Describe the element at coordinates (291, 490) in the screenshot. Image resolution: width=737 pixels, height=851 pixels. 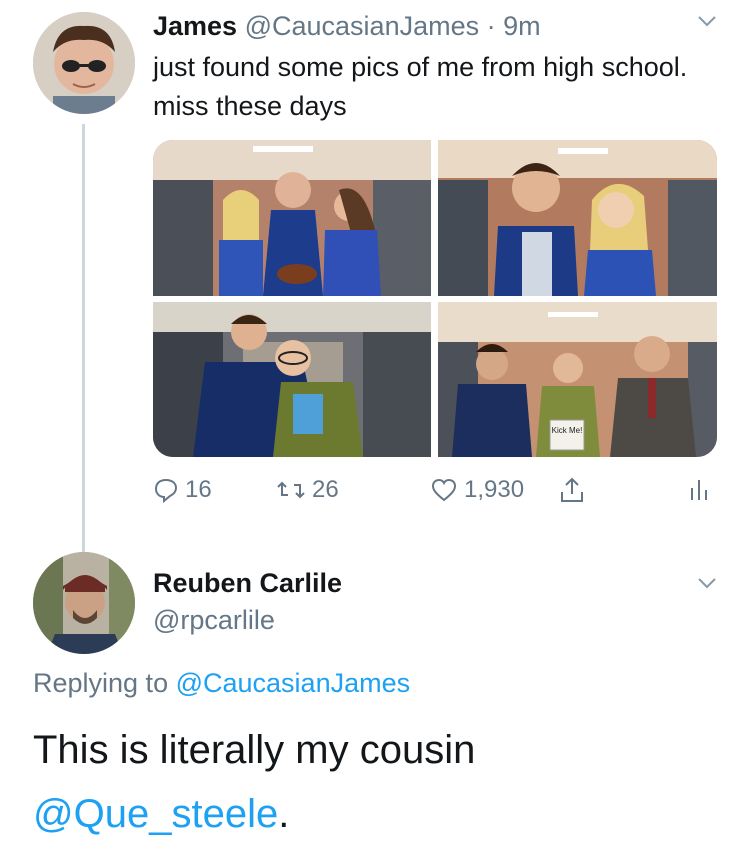
I see `retweet-icon` at that location.